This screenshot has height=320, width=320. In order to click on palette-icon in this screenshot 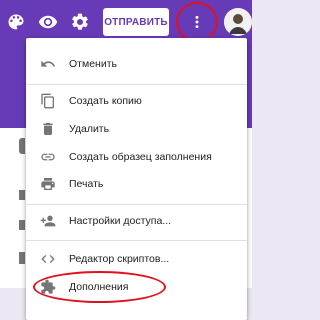, I will do `click(16, 22)`.